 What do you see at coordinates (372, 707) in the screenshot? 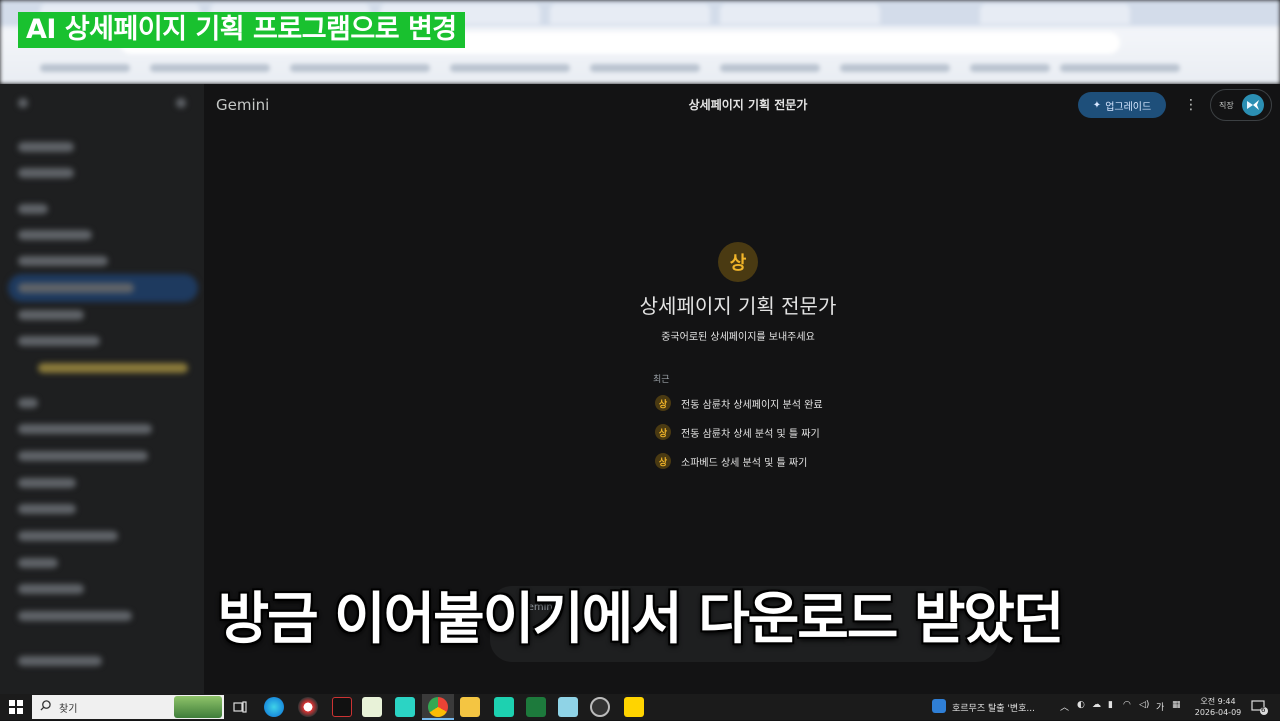
I see `notepad-icon` at bounding box center [372, 707].